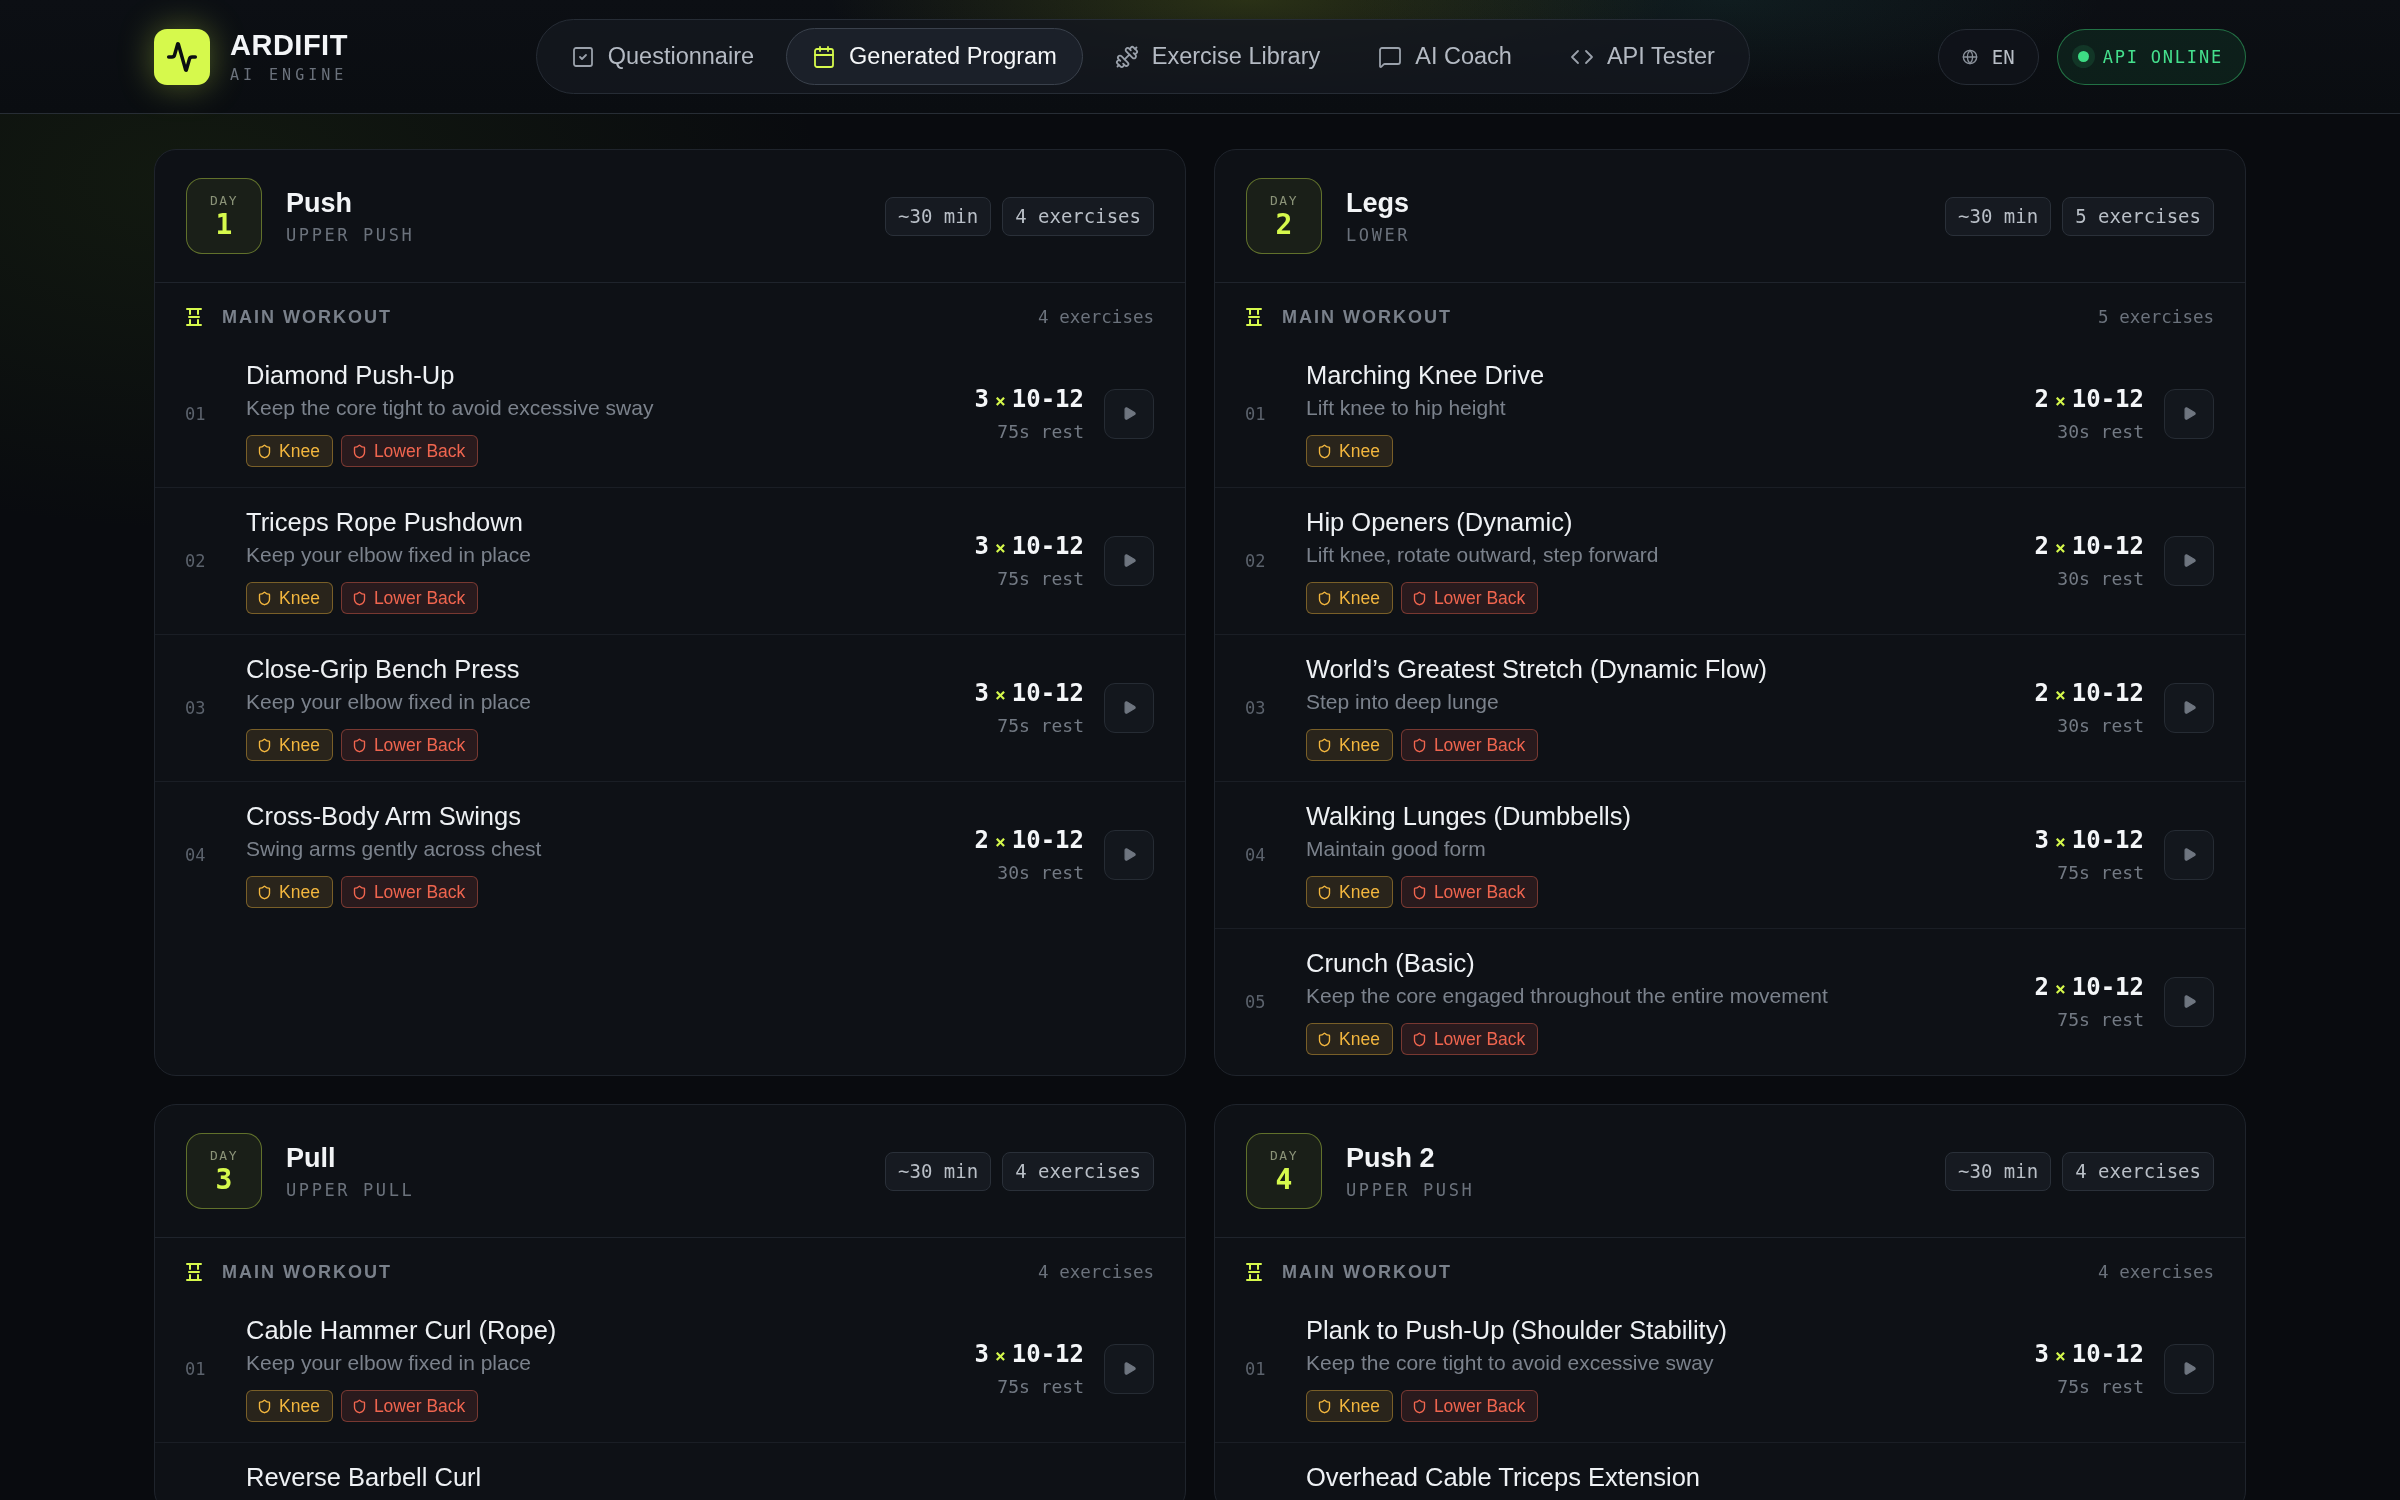 This screenshot has width=2400, height=1500. Describe the element at coordinates (1482, 555) in the screenshot. I see `exercise-description: Lift knee, rotate outward, step forward` at that location.